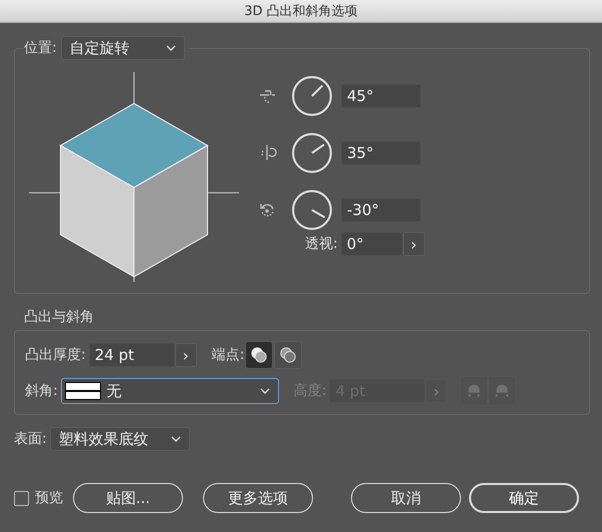  Describe the element at coordinates (406, 498) in the screenshot. I see `dialog-button: 取消` at that location.